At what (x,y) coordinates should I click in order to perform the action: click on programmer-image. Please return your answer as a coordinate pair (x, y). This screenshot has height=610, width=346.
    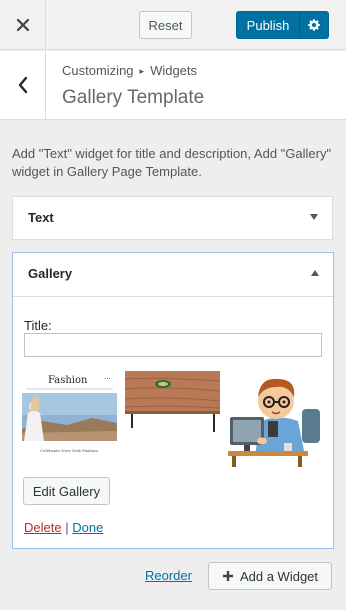
    Looking at the image, I should click on (275, 419).